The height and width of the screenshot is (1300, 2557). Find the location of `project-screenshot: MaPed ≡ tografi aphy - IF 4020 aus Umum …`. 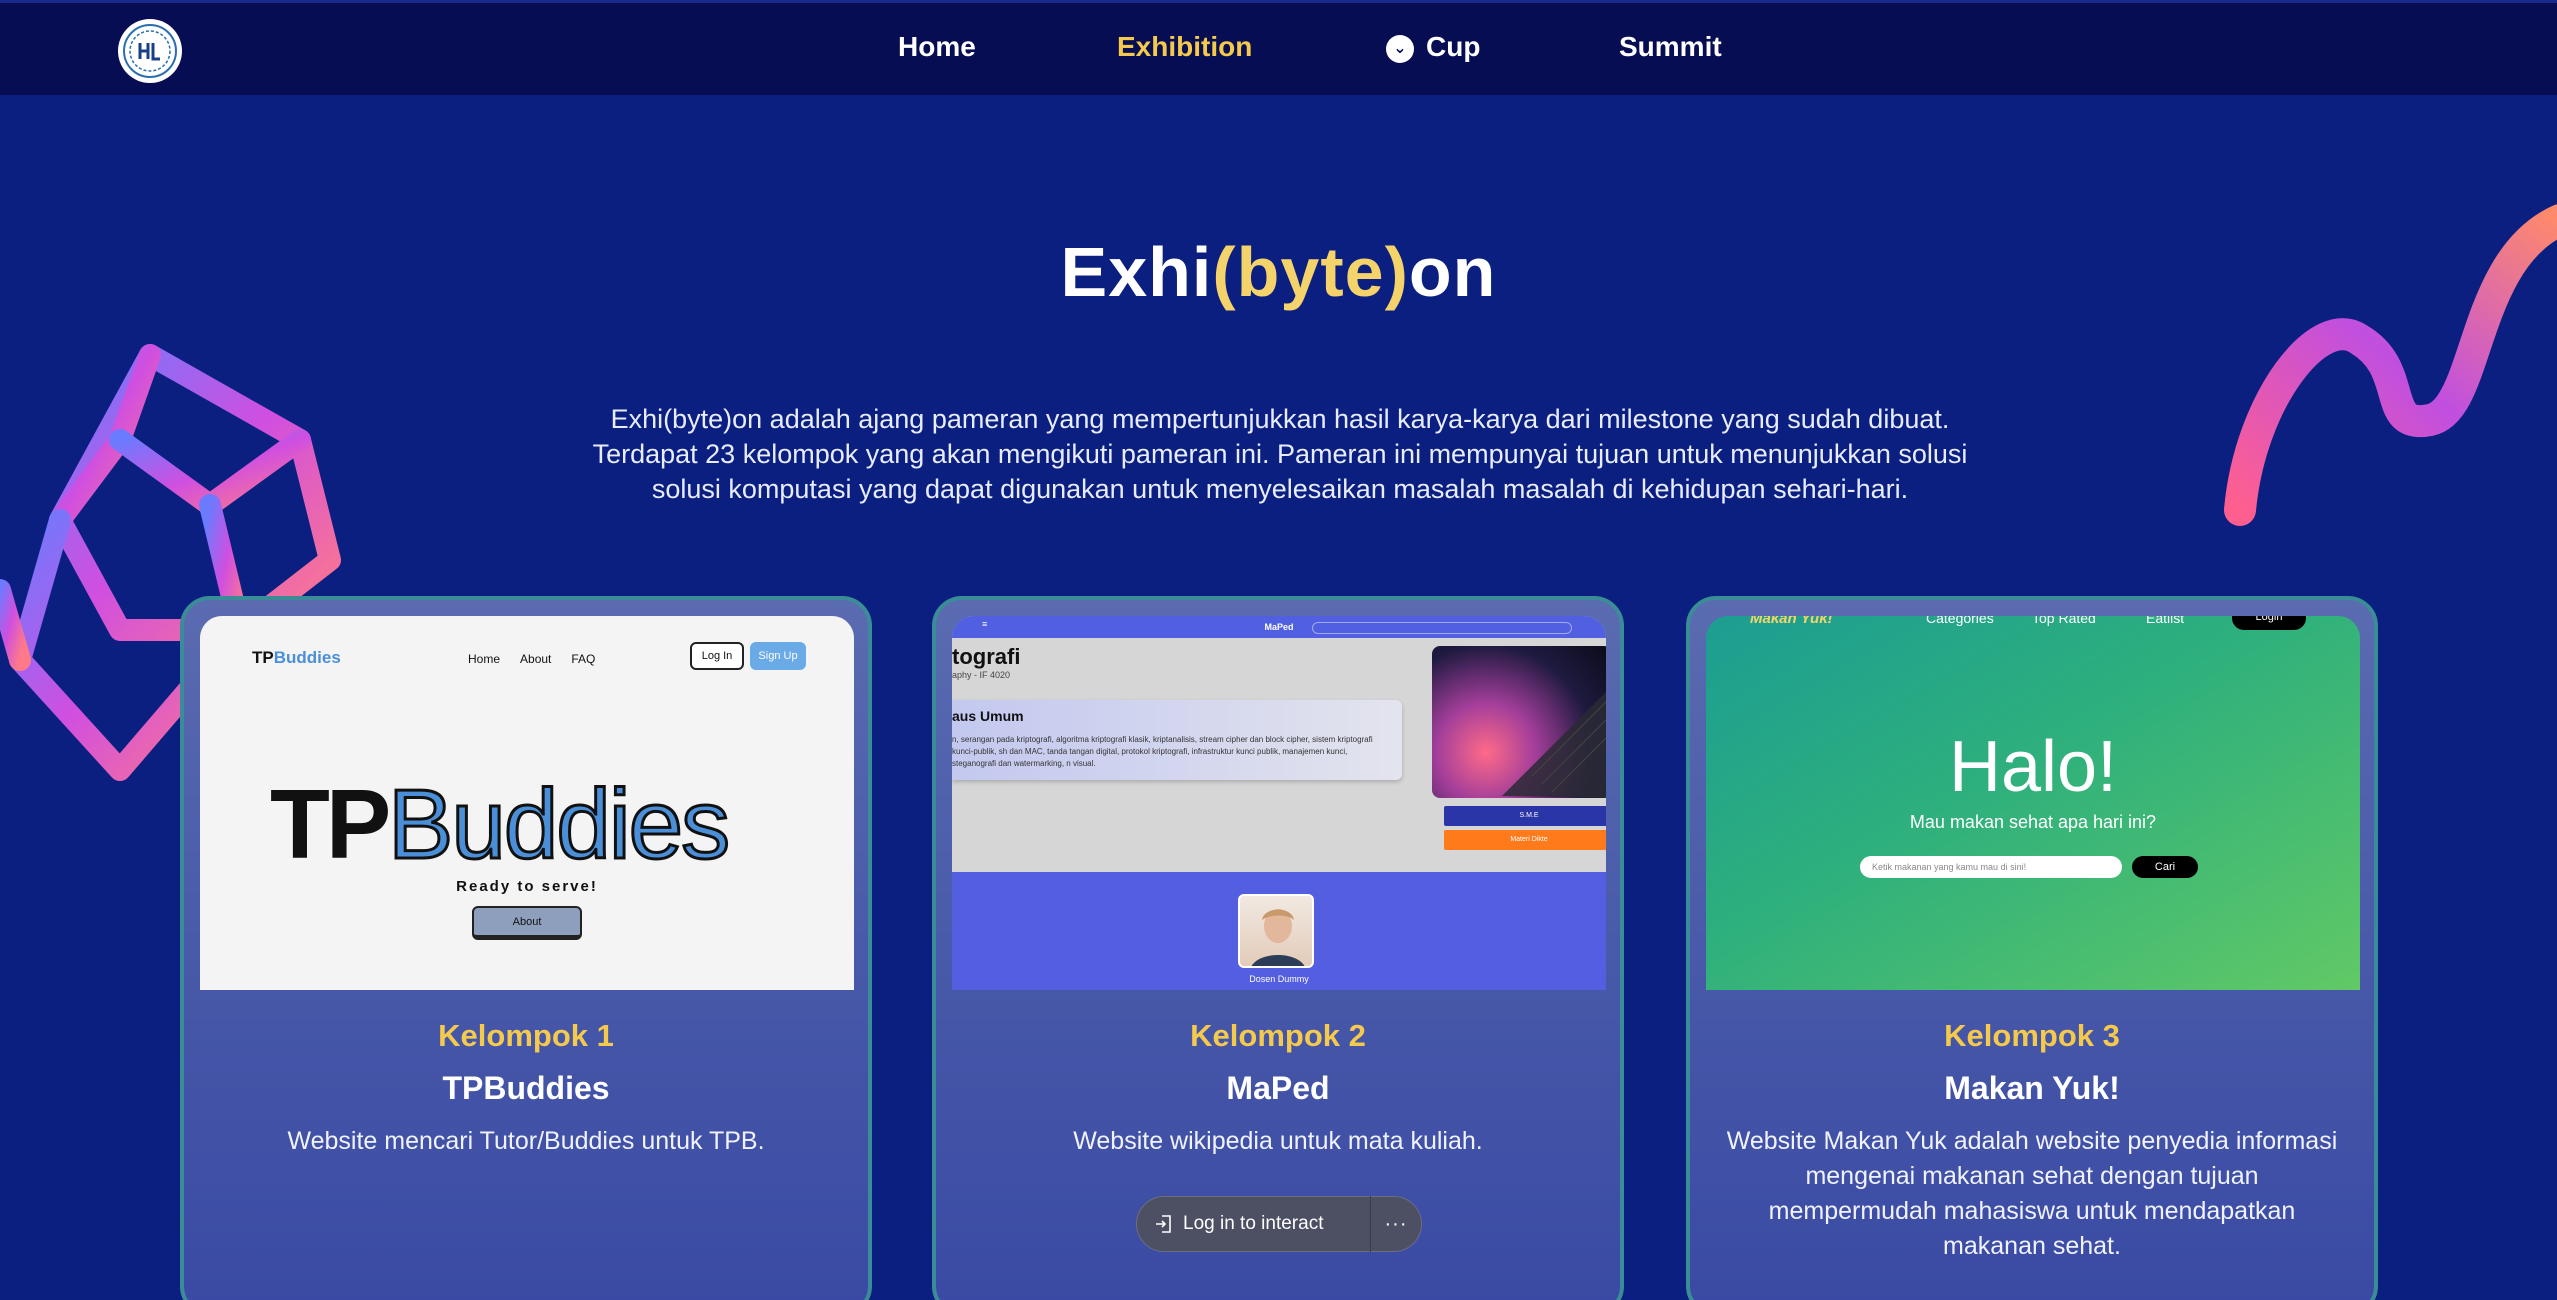

project-screenshot: MaPed ≡ tografi aphy - IF 4020 aus Umum … is located at coordinates (1279, 803).